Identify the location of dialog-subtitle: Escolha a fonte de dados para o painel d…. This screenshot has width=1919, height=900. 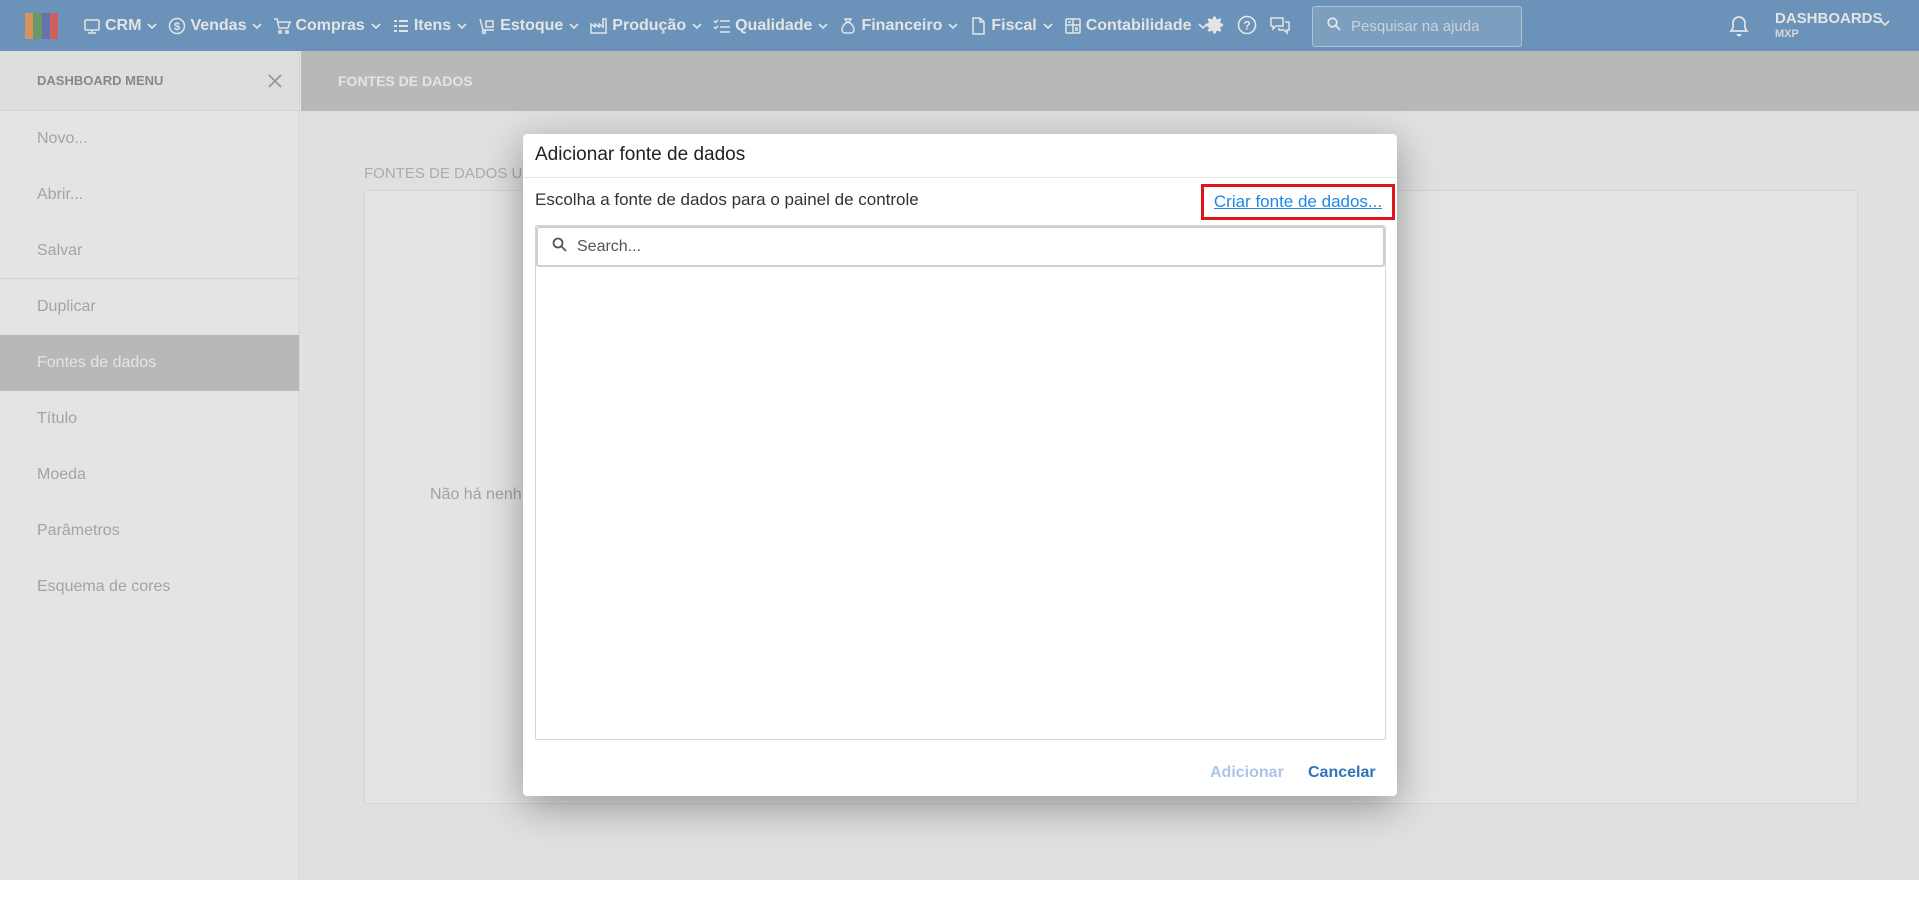
(727, 199).